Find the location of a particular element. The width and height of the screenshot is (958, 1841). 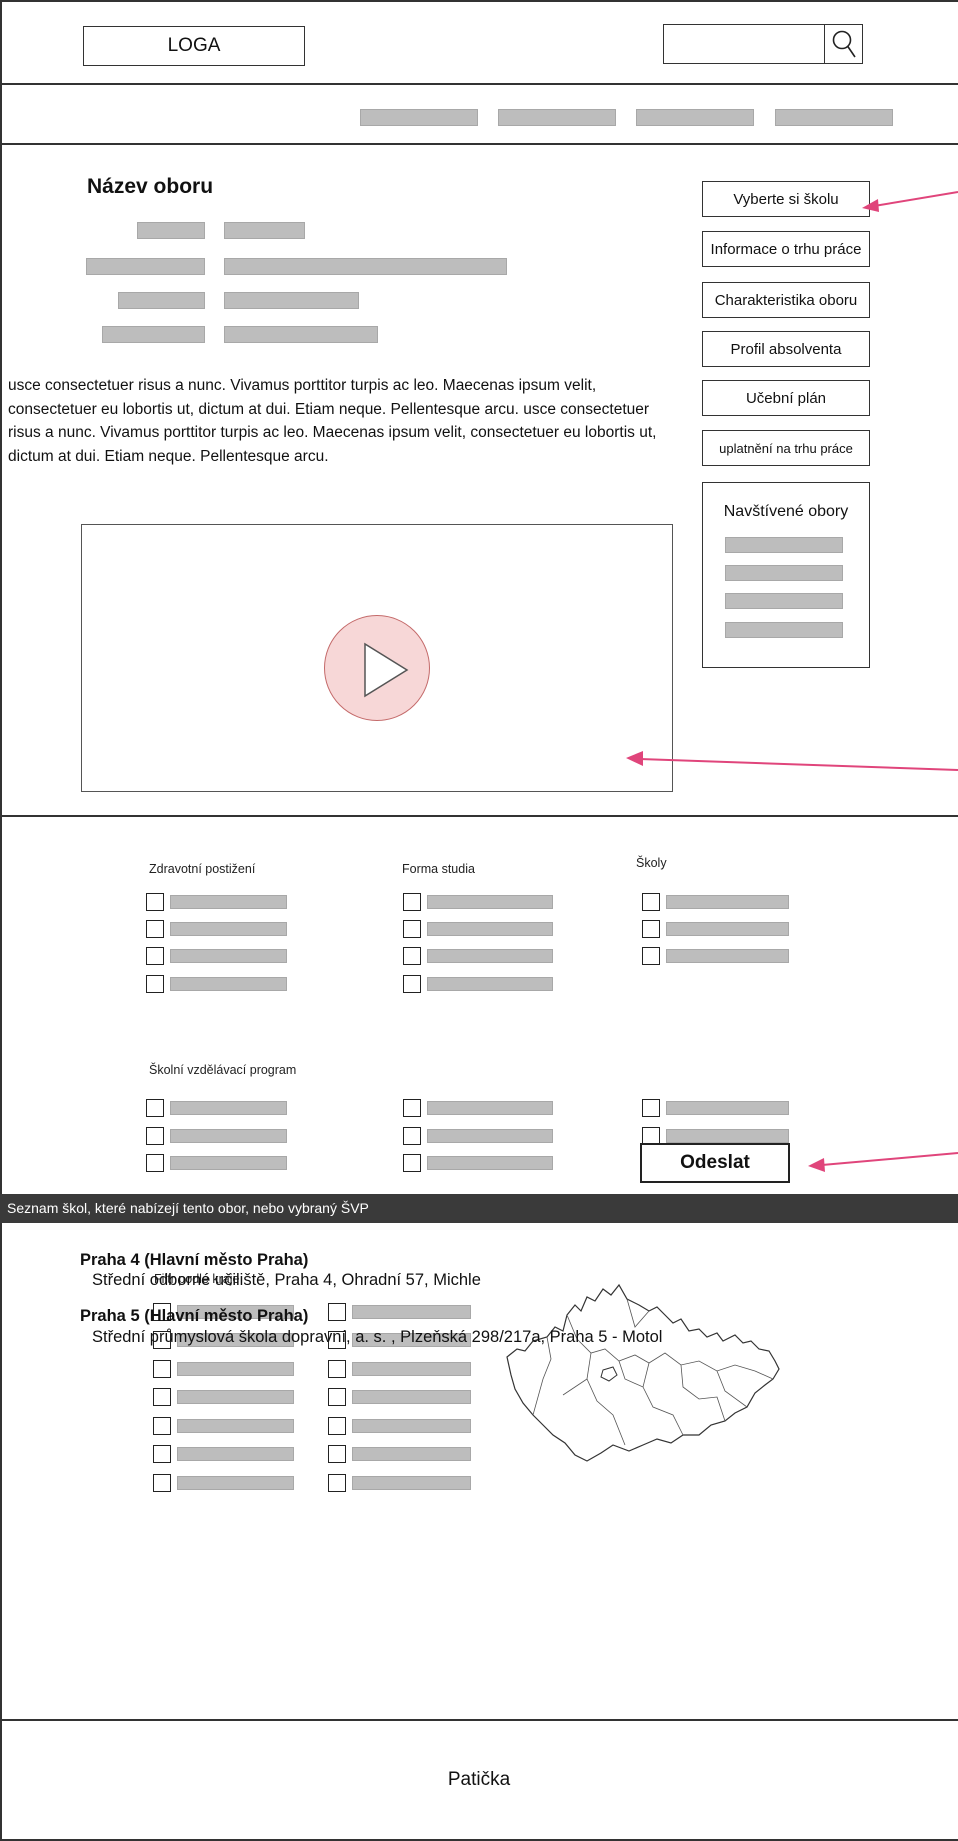

info-label-placeholder is located at coordinates (153, 334).